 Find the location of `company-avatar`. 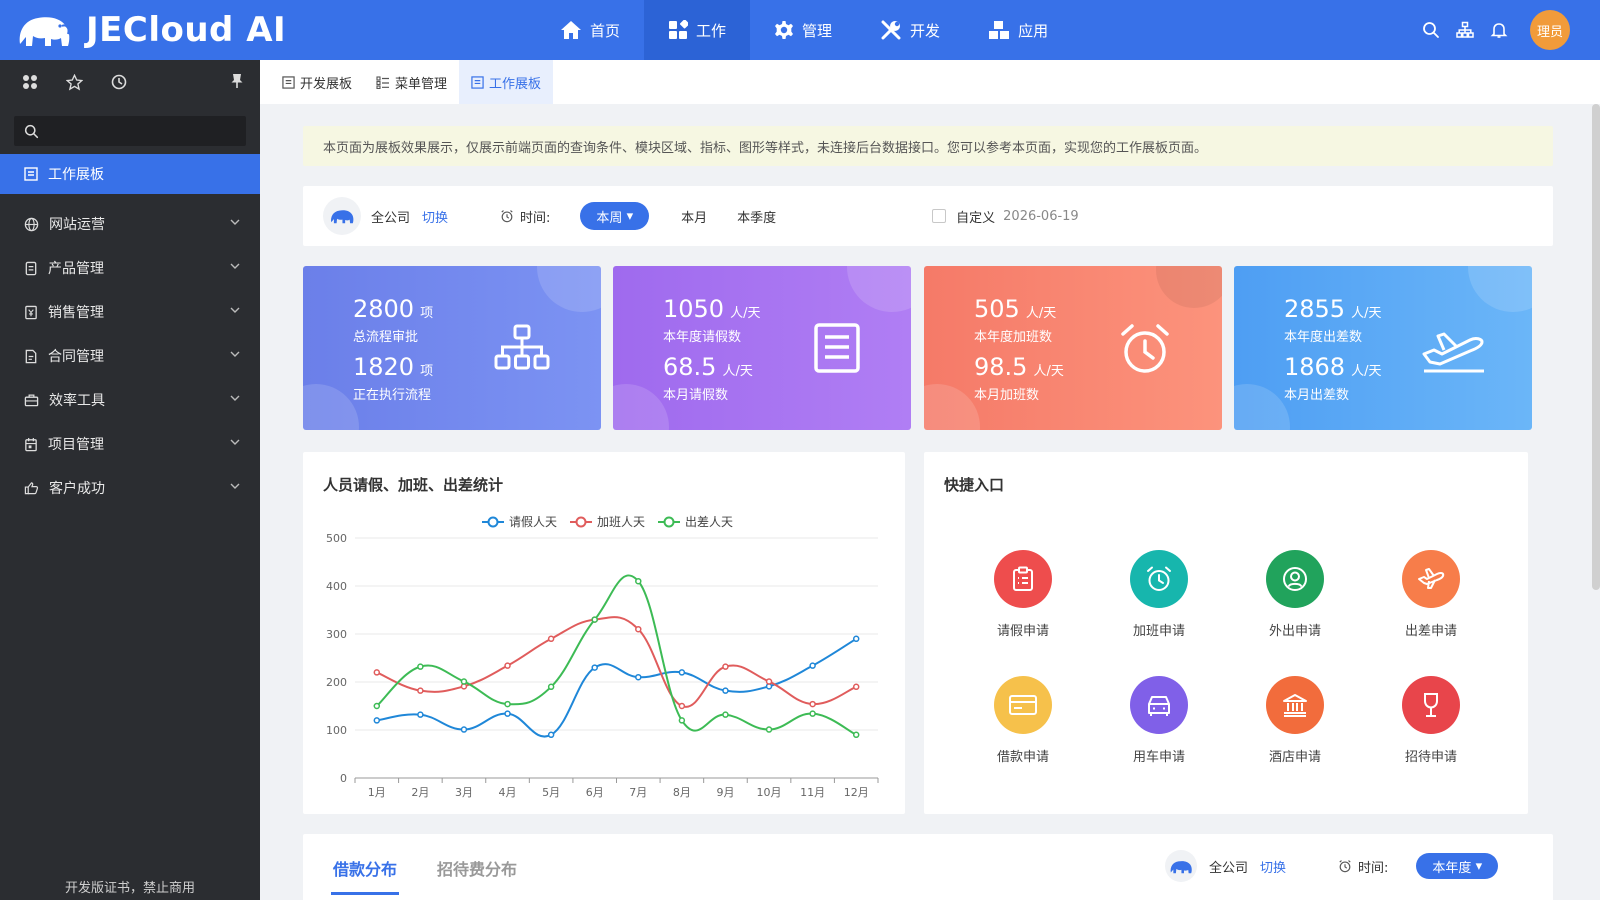

company-avatar is located at coordinates (1181, 866).